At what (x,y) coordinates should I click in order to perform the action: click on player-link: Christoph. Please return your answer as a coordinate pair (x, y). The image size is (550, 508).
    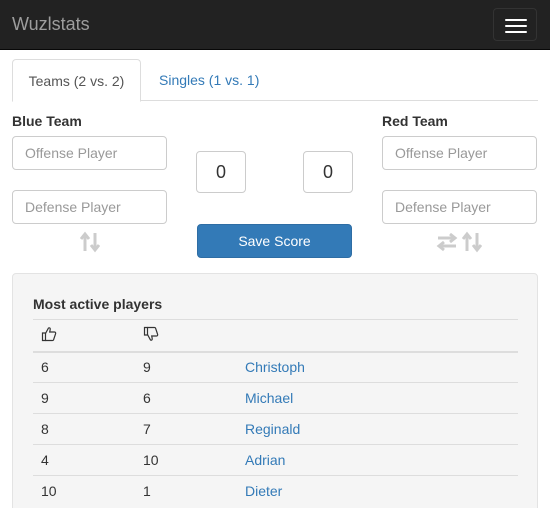
    Looking at the image, I should click on (377, 367).